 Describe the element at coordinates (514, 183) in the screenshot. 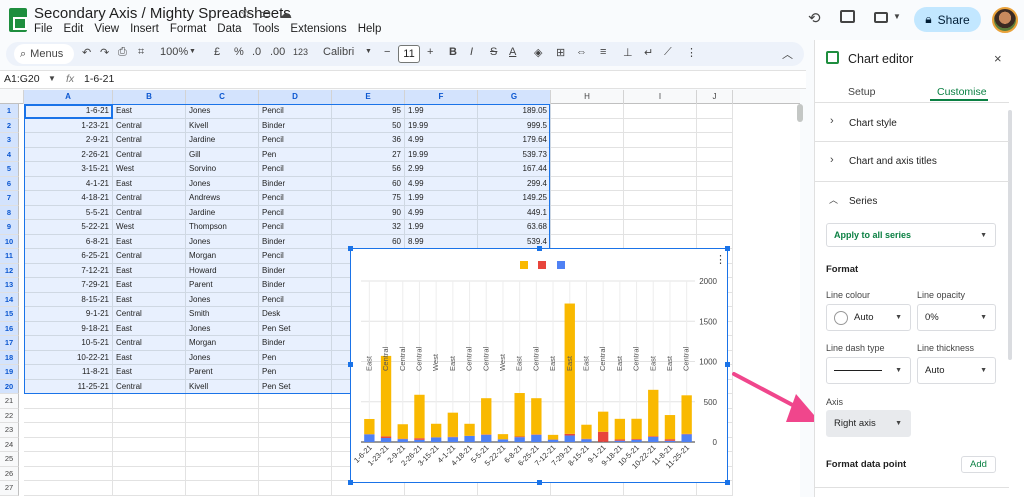

I see `cell: 299.4` at that location.